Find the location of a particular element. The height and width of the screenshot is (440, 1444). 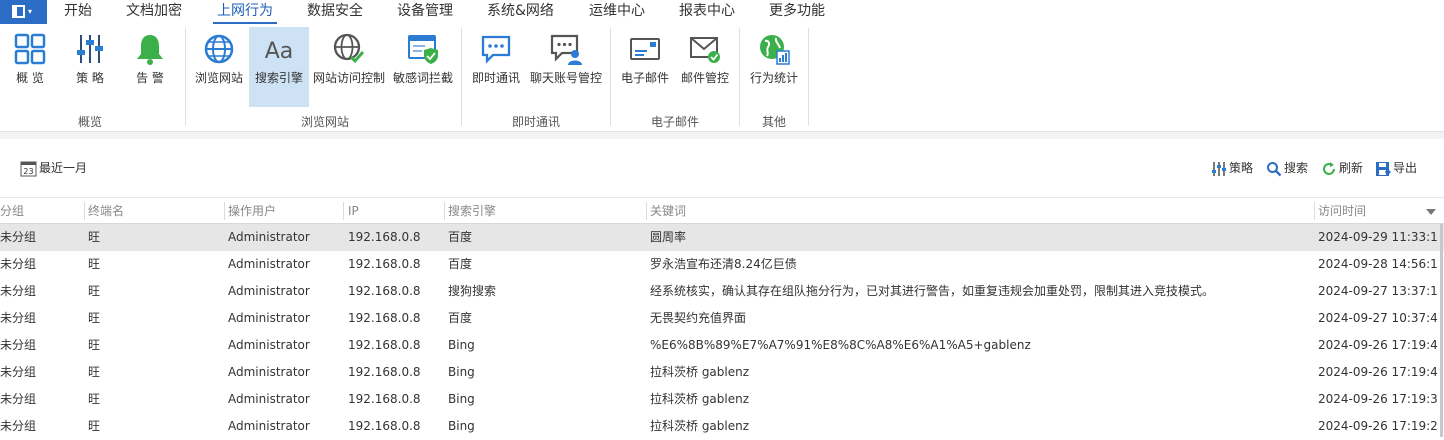

cell-keyword: 罗永浩宣布还清8.24亿巨债 is located at coordinates (723, 264).